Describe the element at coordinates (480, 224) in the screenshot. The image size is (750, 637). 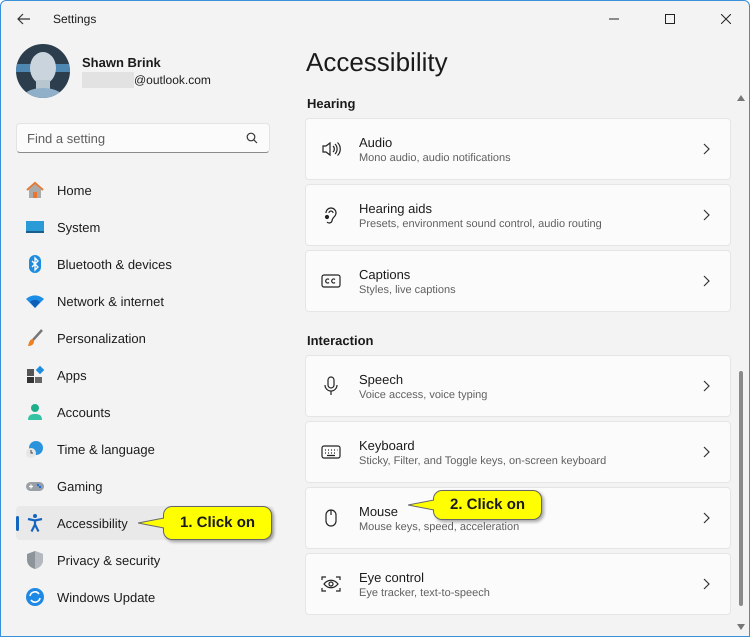
I see `card-subtitle: Presets, environment sound control, audio routing` at that location.